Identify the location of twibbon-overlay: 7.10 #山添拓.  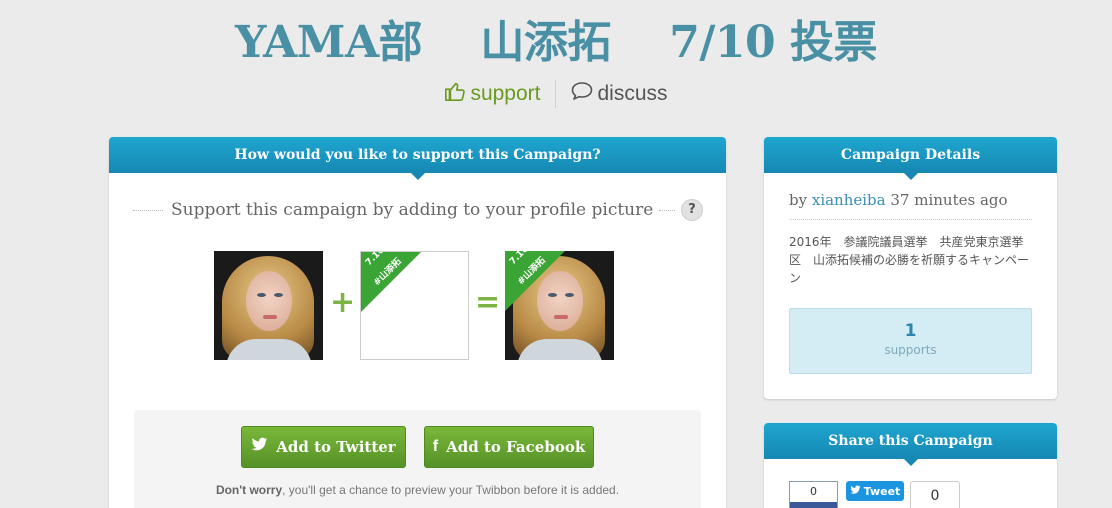
(414, 305).